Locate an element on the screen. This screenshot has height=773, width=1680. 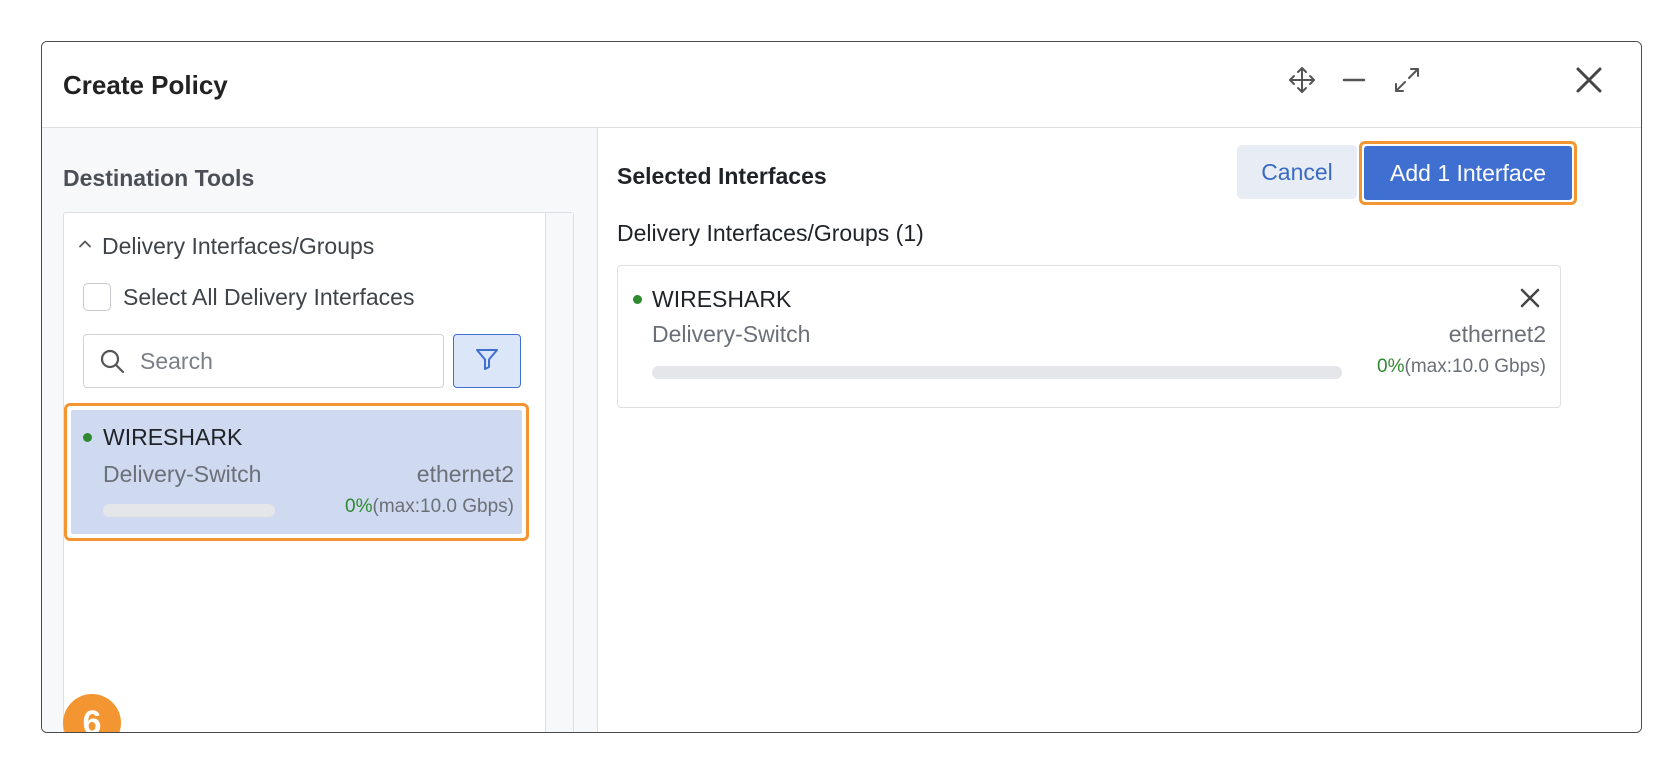
remove-interface-icon is located at coordinates (1530, 298).